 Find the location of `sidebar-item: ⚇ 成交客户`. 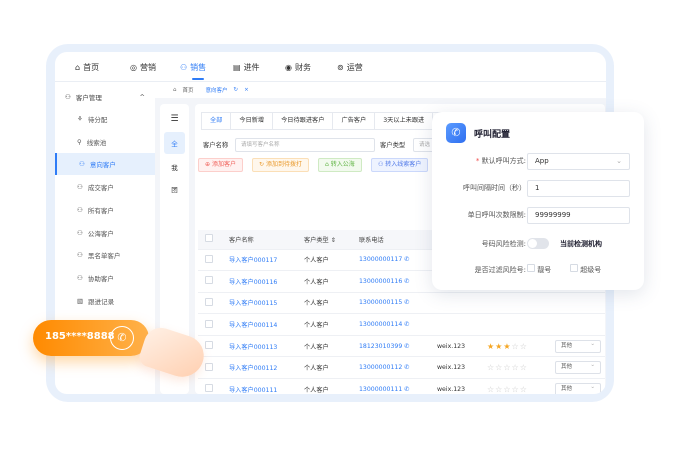

sidebar-item: ⚇ 成交客户 is located at coordinates (105, 187).